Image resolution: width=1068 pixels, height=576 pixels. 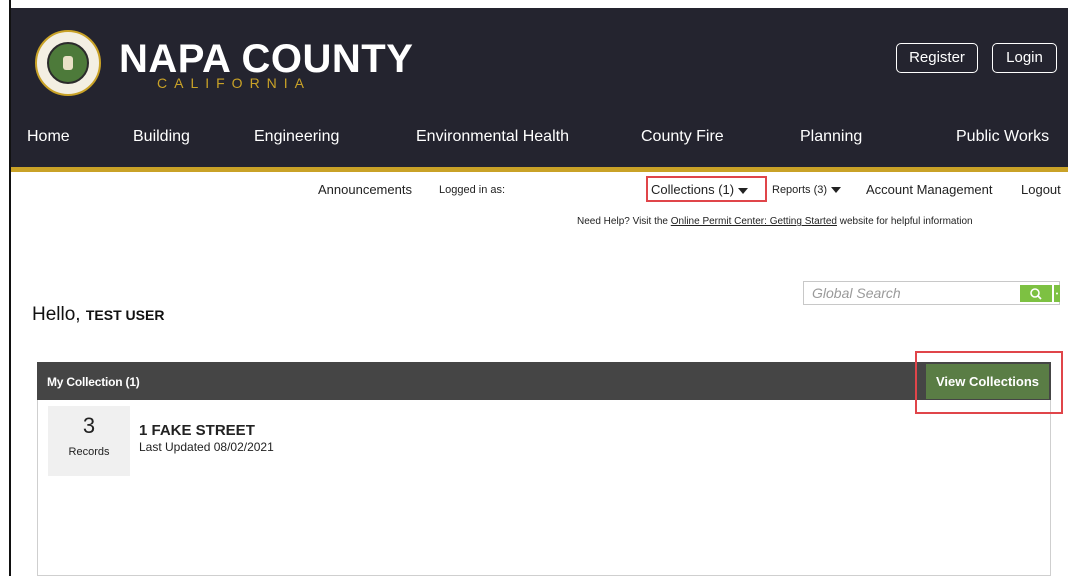 I want to click on logged-in-label: Logged in as:, so click(x=472, y=190).